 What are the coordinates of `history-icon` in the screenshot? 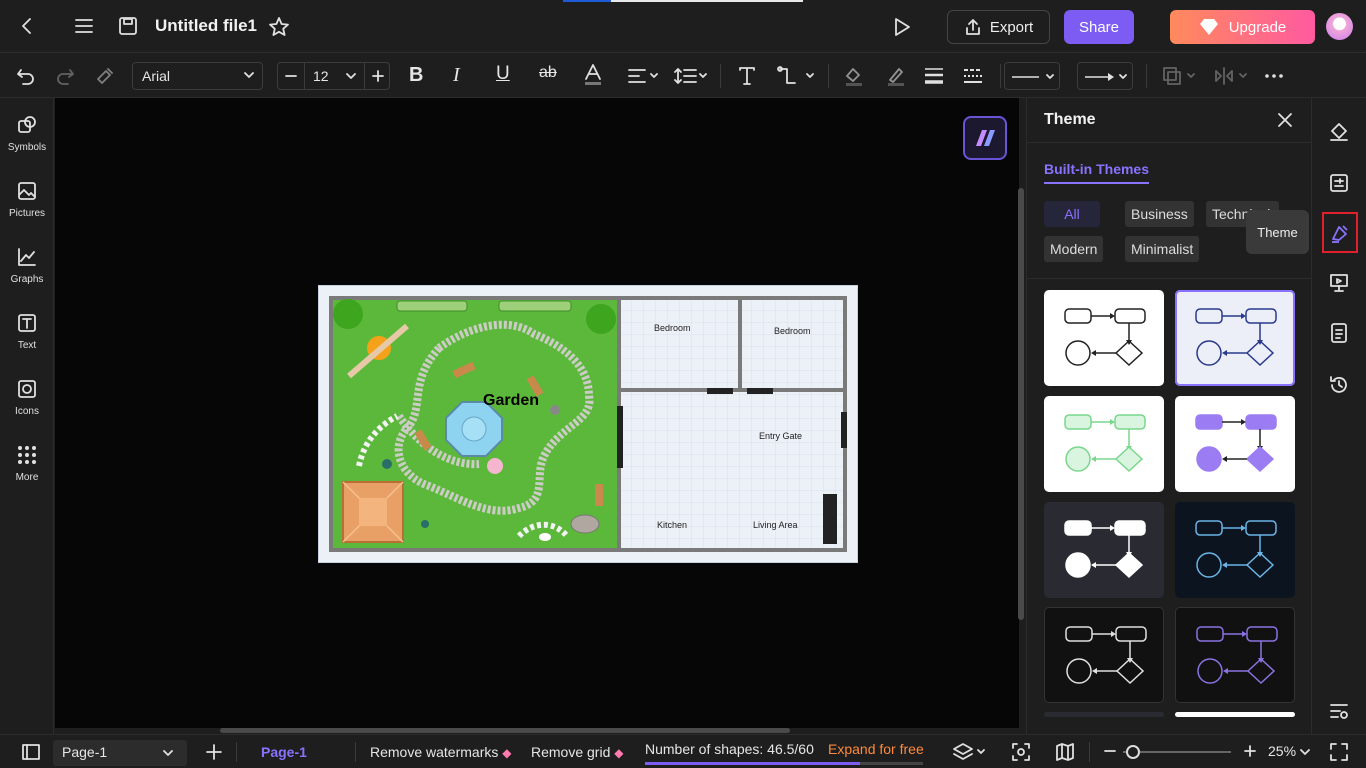 It's located at (1339, 385).